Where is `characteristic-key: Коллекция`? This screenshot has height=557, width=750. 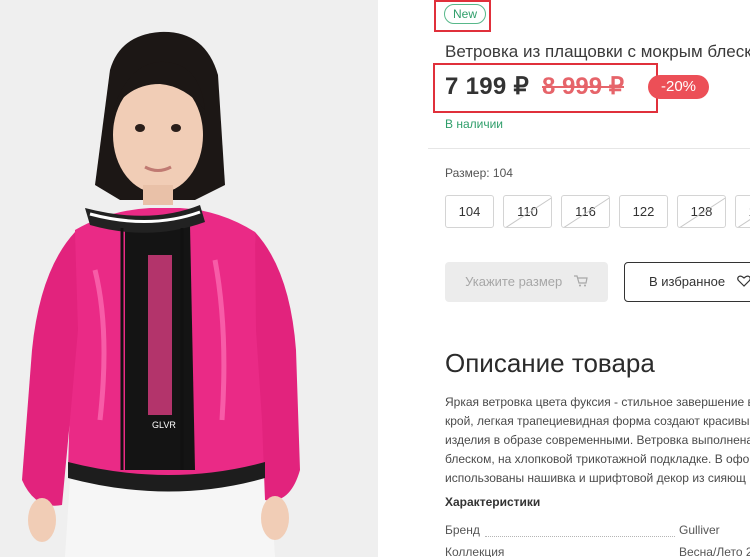 characteristic-key: Коллекция is located at coordinates (475, 551).